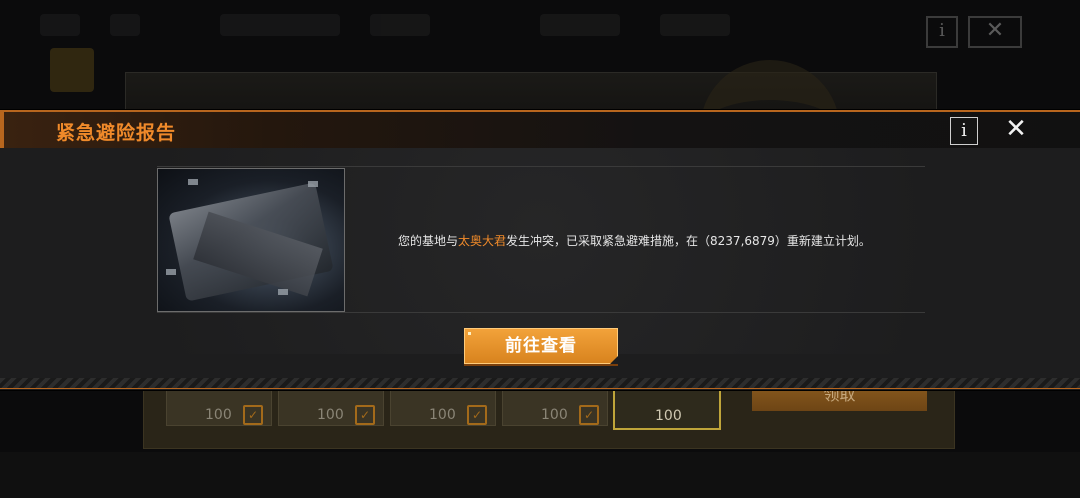 This screenshot has width=1080, height=498. What do you see at coordinates (540, 383) in the screenshot?
I see `dialog-footer-stripe` at bounding box center [540, 383].